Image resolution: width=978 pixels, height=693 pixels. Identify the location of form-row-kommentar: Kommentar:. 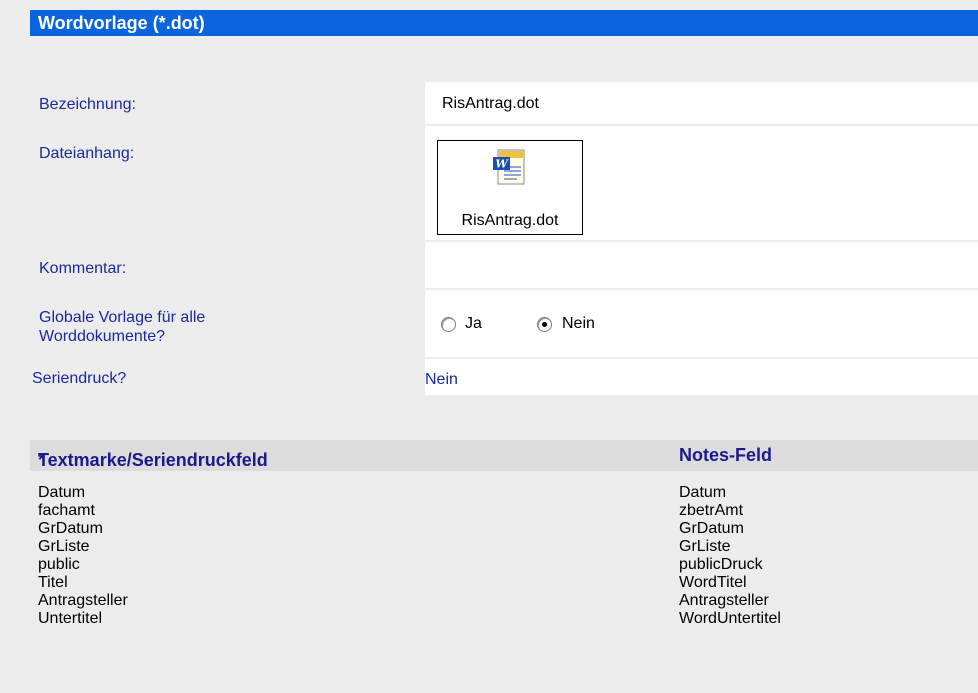
(489, 265).